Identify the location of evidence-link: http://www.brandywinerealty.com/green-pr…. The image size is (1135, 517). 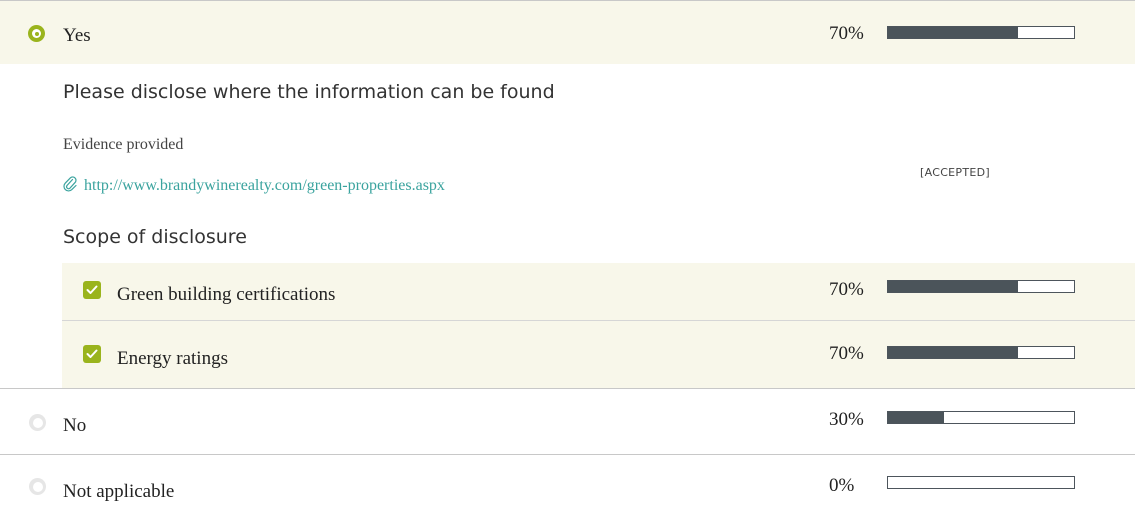
(254, 185).